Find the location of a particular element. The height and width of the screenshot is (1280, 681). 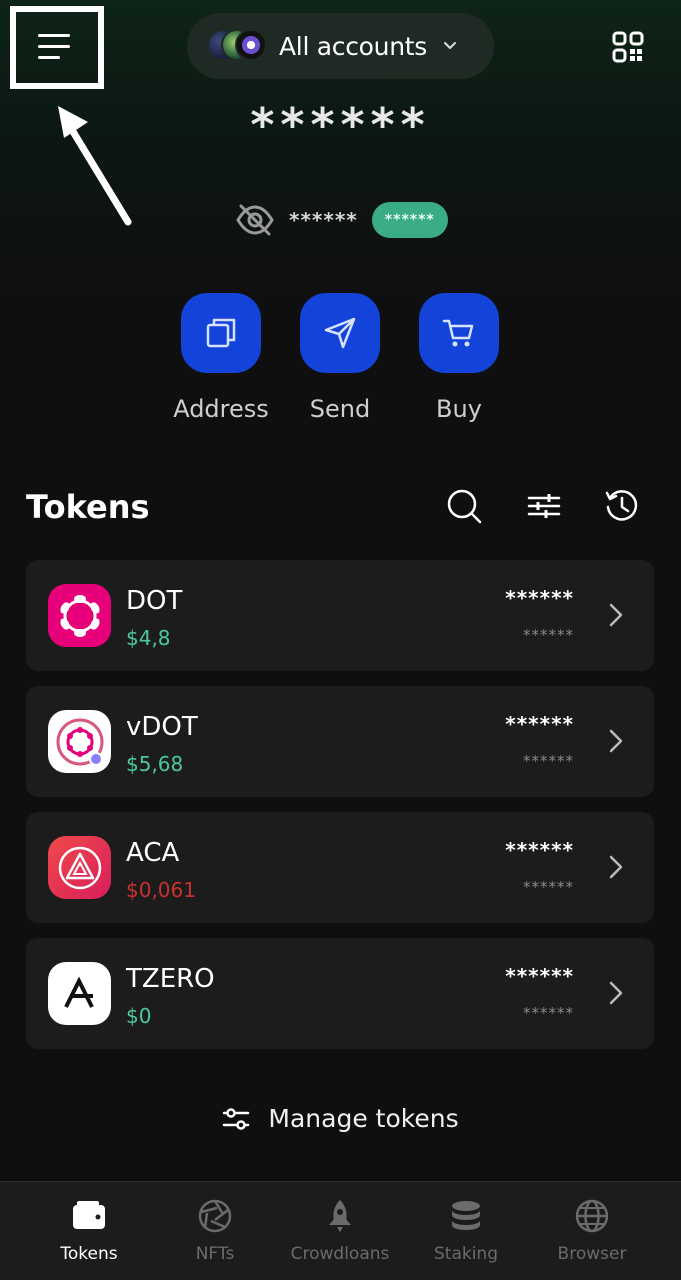

address-button-circle is located at coordinates (221, 333).